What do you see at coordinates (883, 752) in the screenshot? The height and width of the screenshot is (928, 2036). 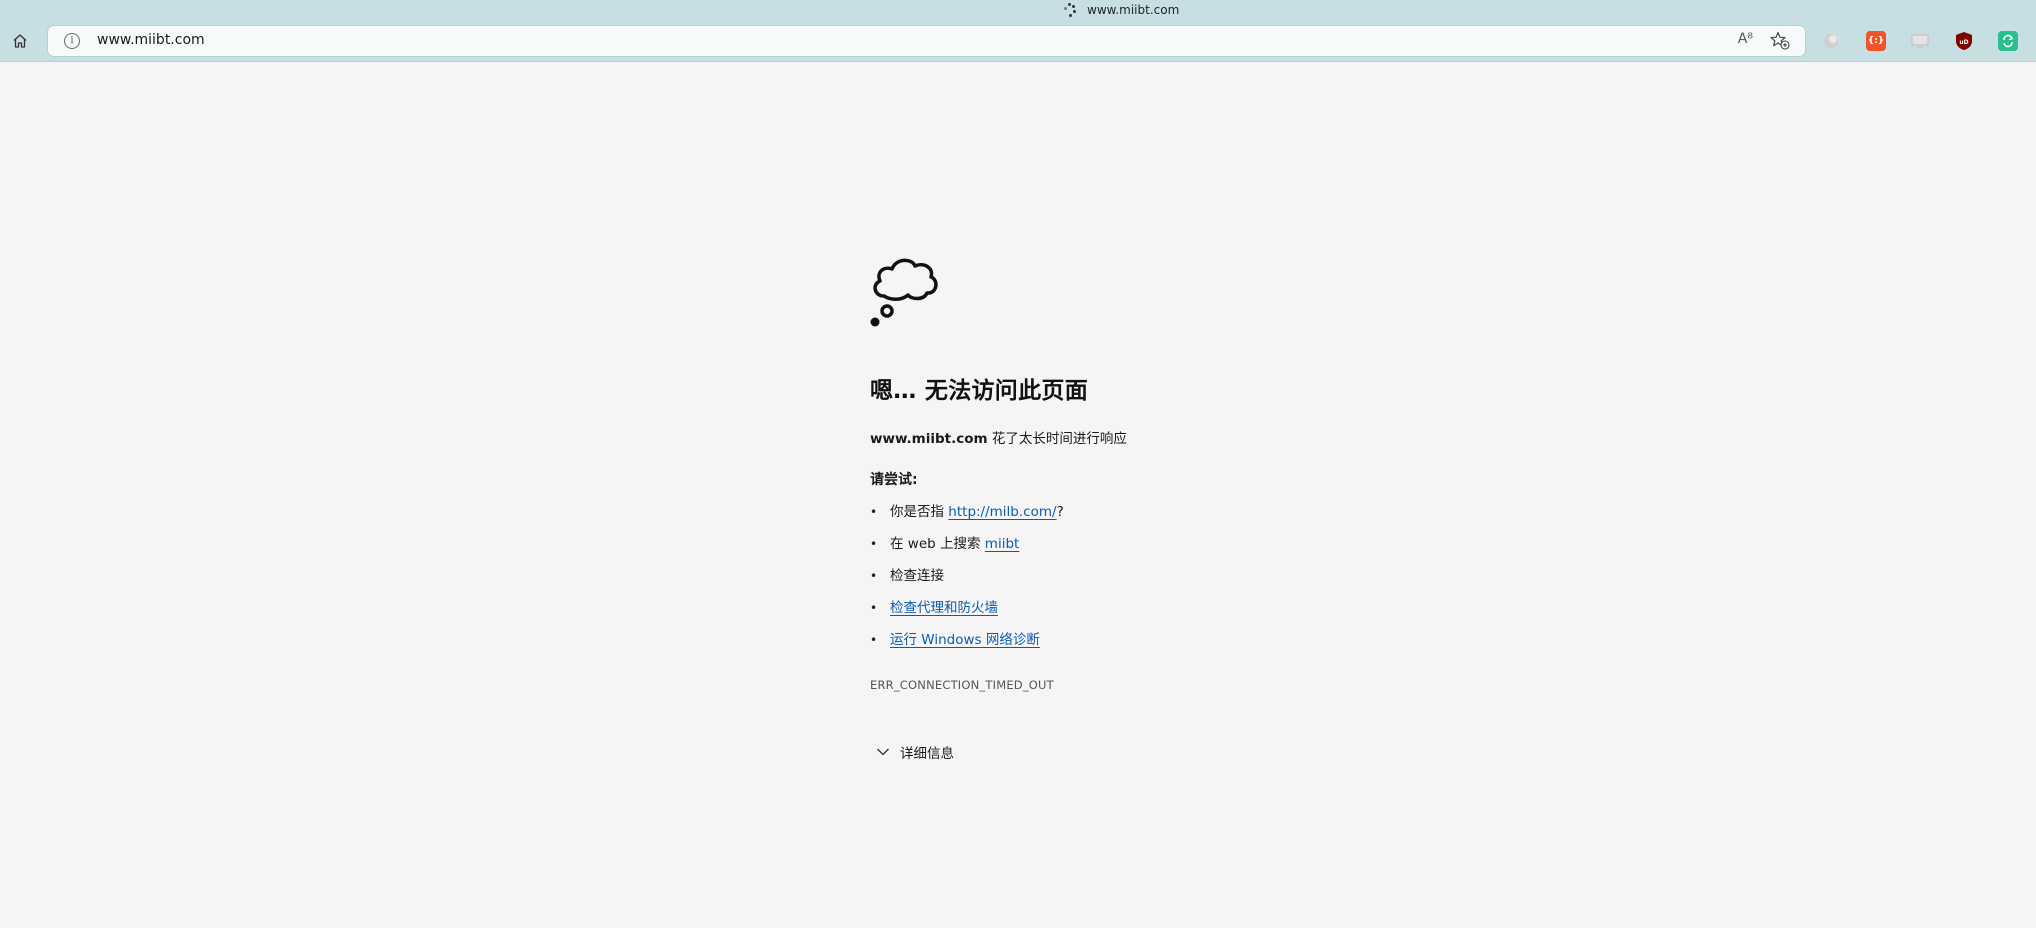 I see `chevron-down-icon` at bounding box center [883, 752].